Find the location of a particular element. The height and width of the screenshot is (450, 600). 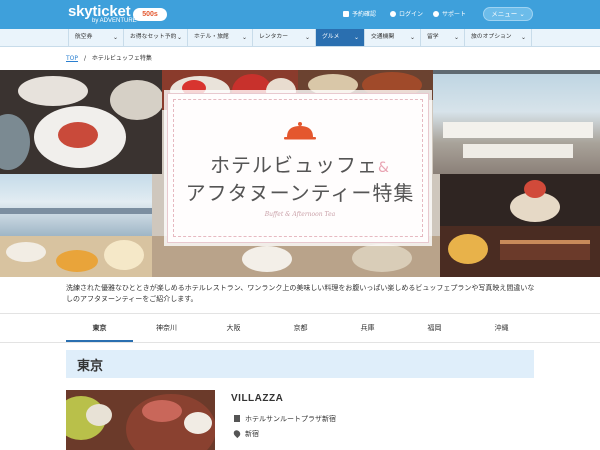

tab-fukuoka: 福岡 is located at coordinates (434, 328).